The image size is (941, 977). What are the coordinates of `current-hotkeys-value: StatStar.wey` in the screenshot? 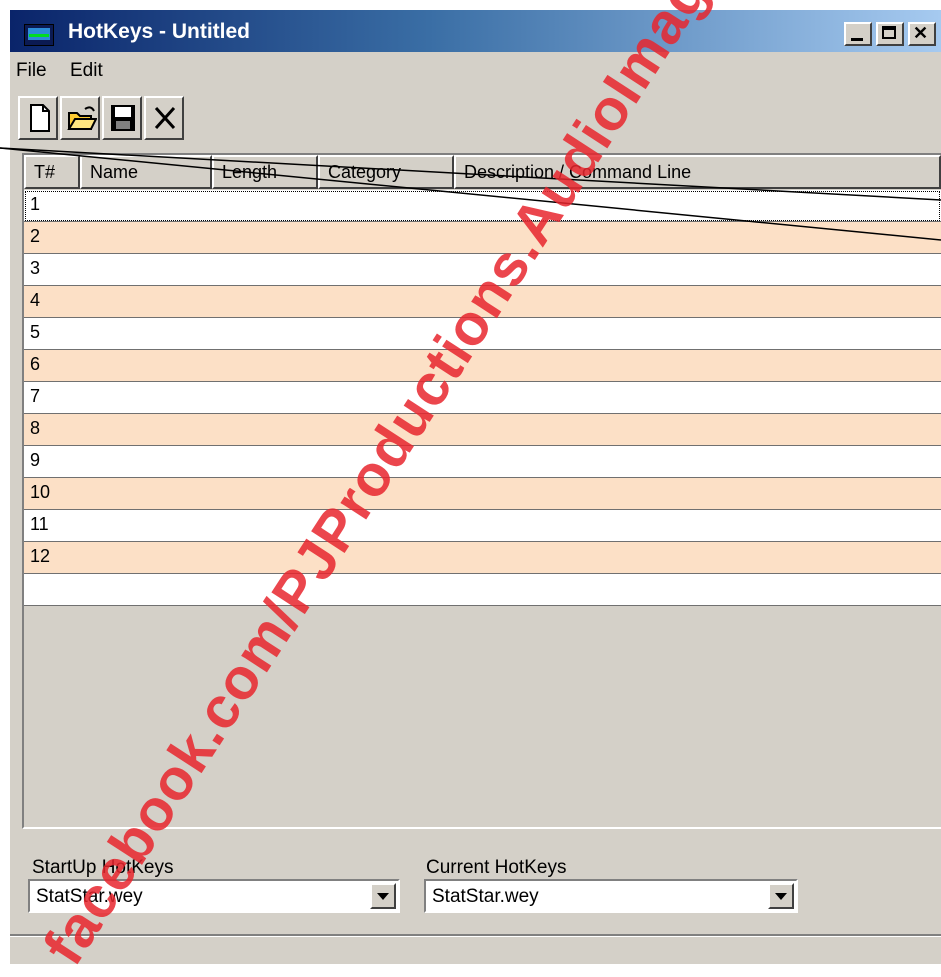 It's located at (485, 897).